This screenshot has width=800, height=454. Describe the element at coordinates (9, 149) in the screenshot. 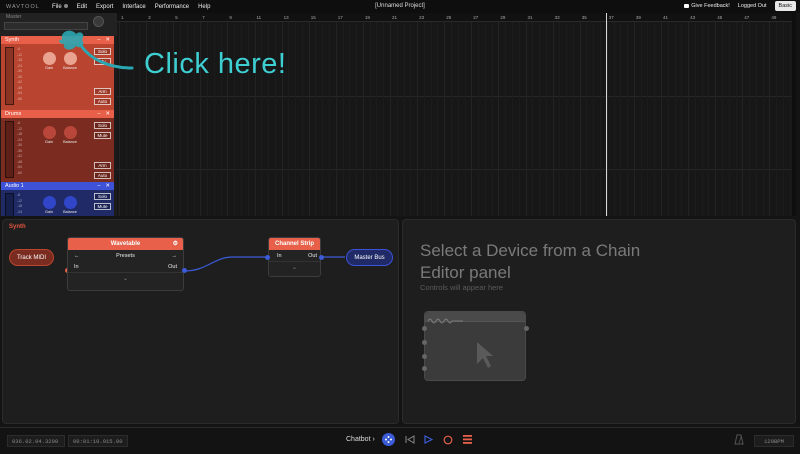

I see `level-meter` at that location.